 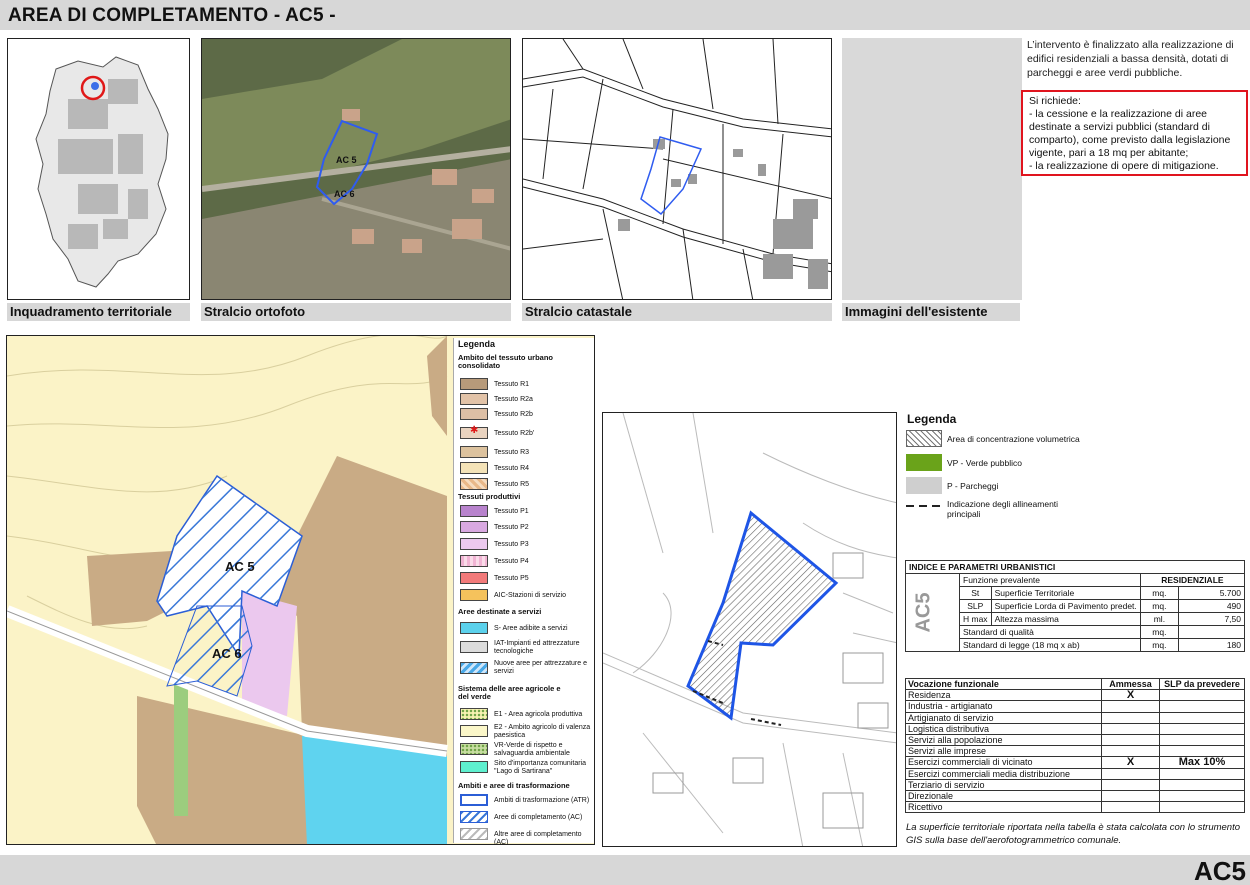 I want to click on legend-p1: Tessuto P1, so click(x=511, y=511).